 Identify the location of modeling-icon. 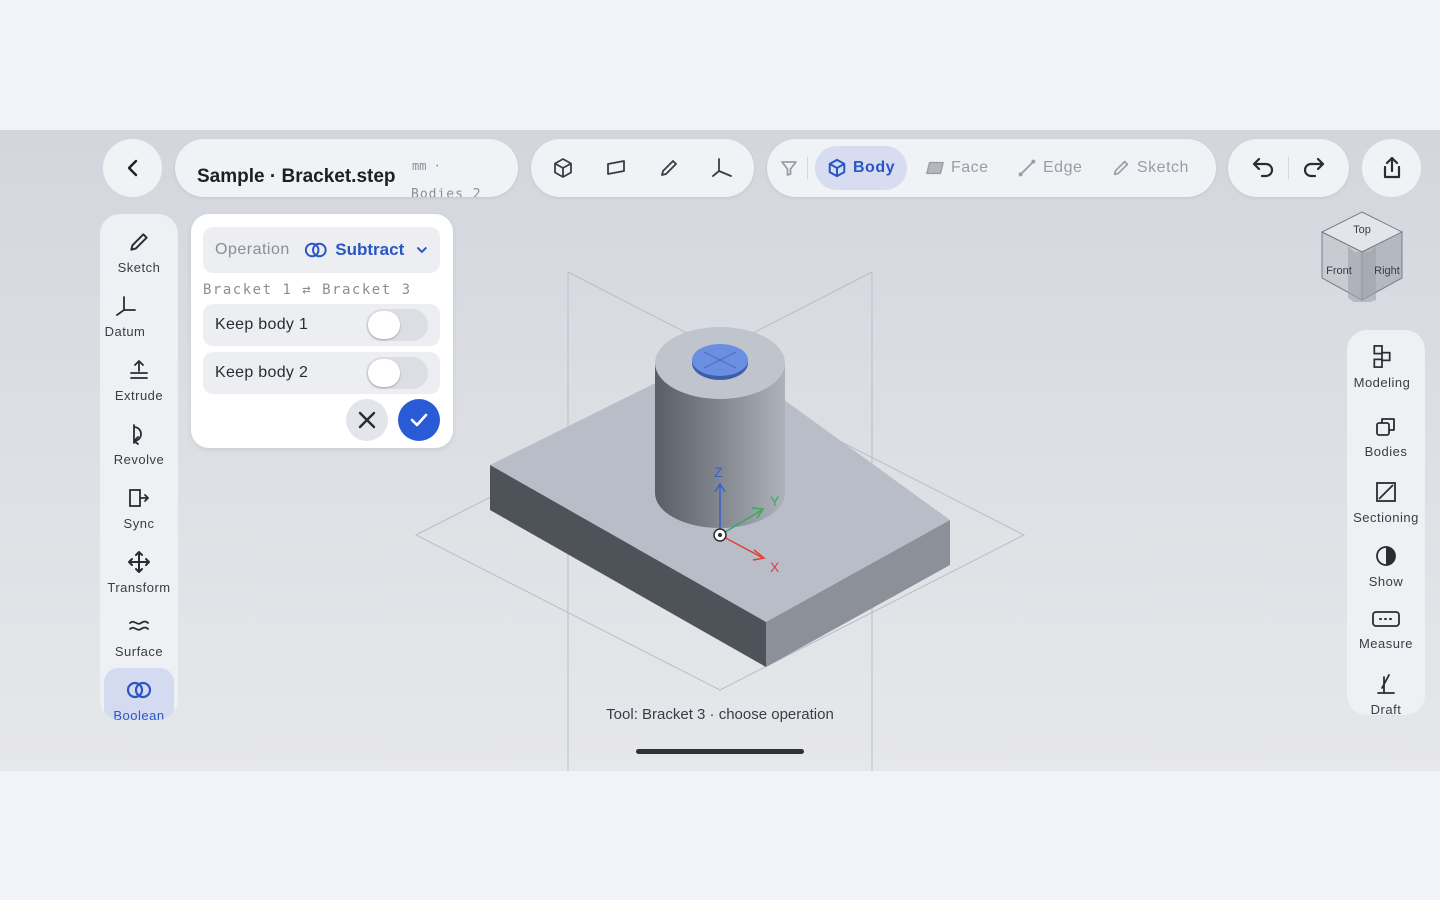
(1382, 356).